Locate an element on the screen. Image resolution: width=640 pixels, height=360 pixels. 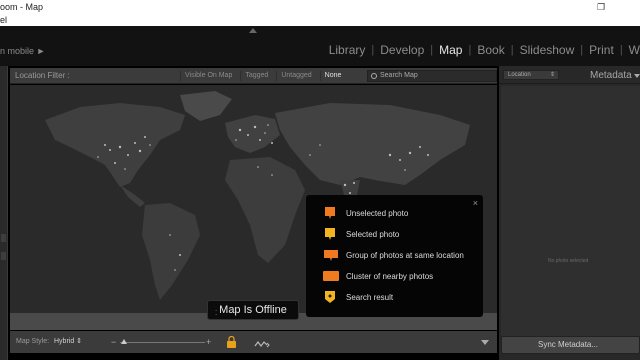
module-web: W is located at coordinates (631, 50).